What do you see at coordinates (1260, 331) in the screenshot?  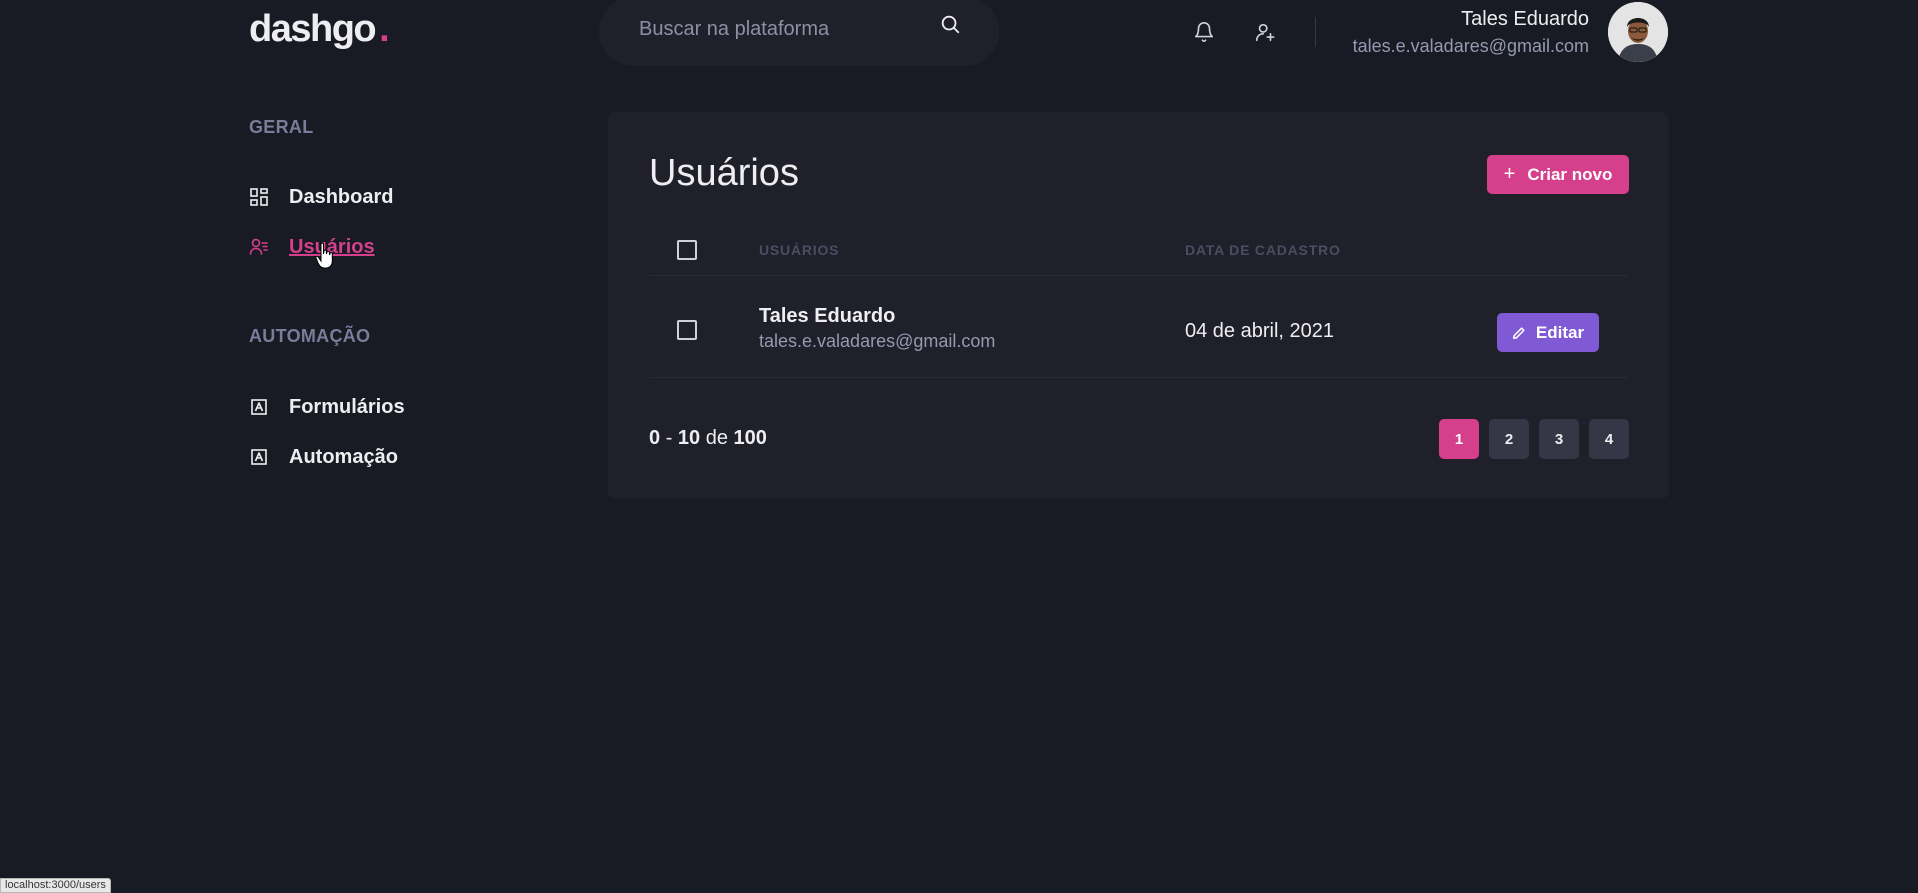 I see `user-registration-date: 04 de abril, 2021` at bounding box center [1260, 331].